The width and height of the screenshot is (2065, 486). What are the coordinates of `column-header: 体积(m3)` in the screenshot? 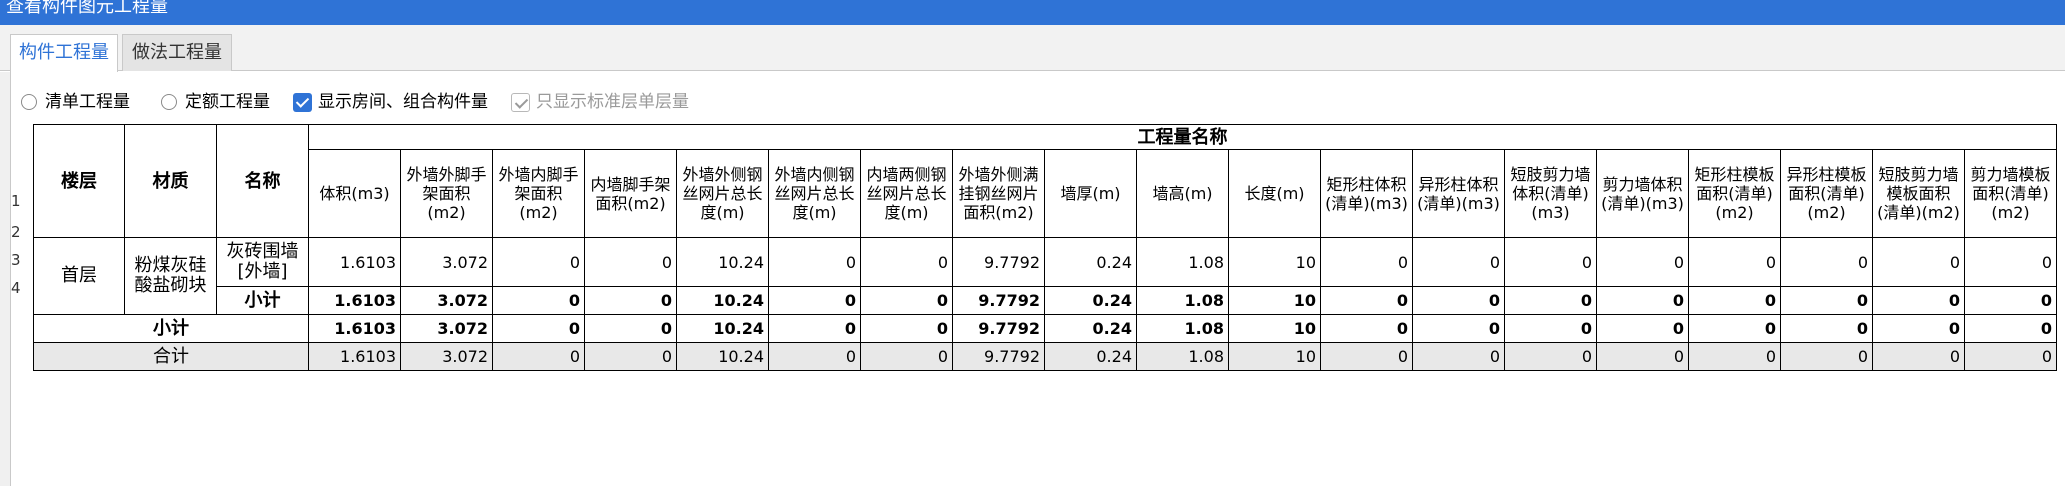 It's located at (354, 193).